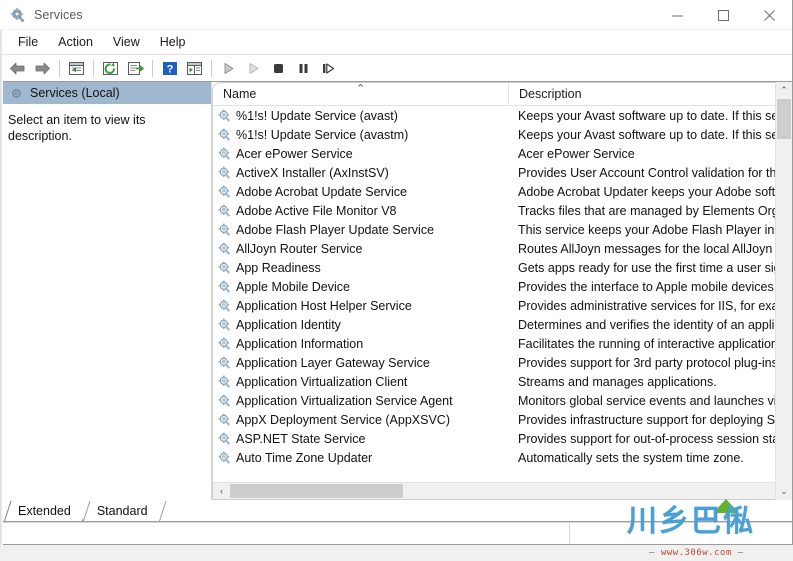 The image size is (793, 561). I want to click on service-name-label: Apple Mobile Device, so click(293, 286).